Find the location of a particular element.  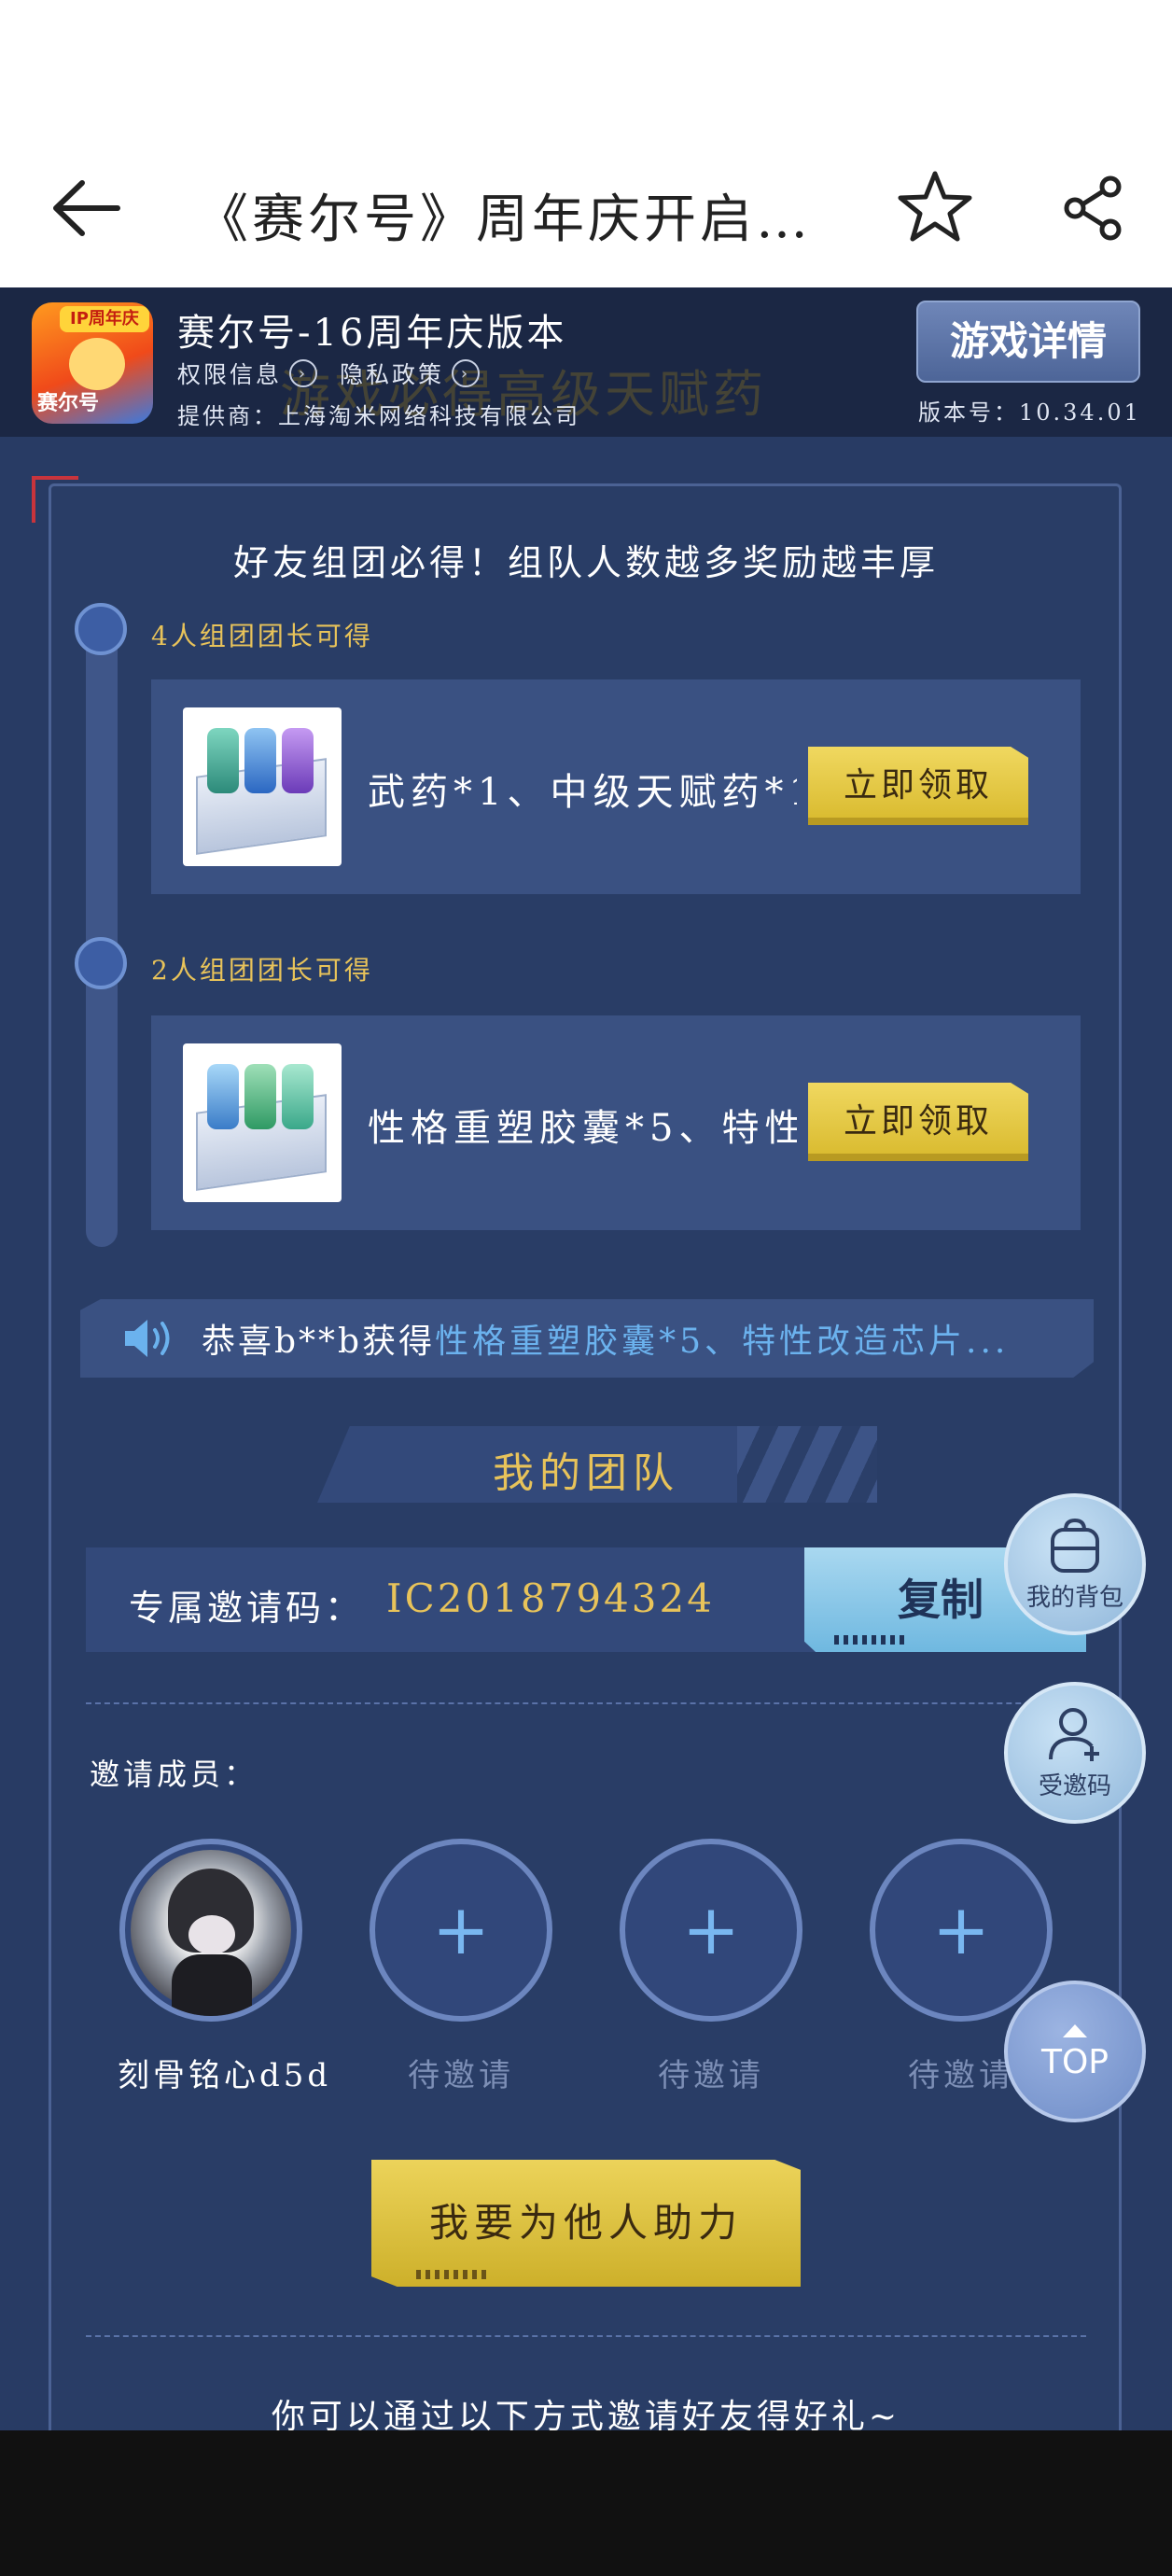

ticker-prefix: 恭喜b**b获得 is located at coordinates (319, 1342).